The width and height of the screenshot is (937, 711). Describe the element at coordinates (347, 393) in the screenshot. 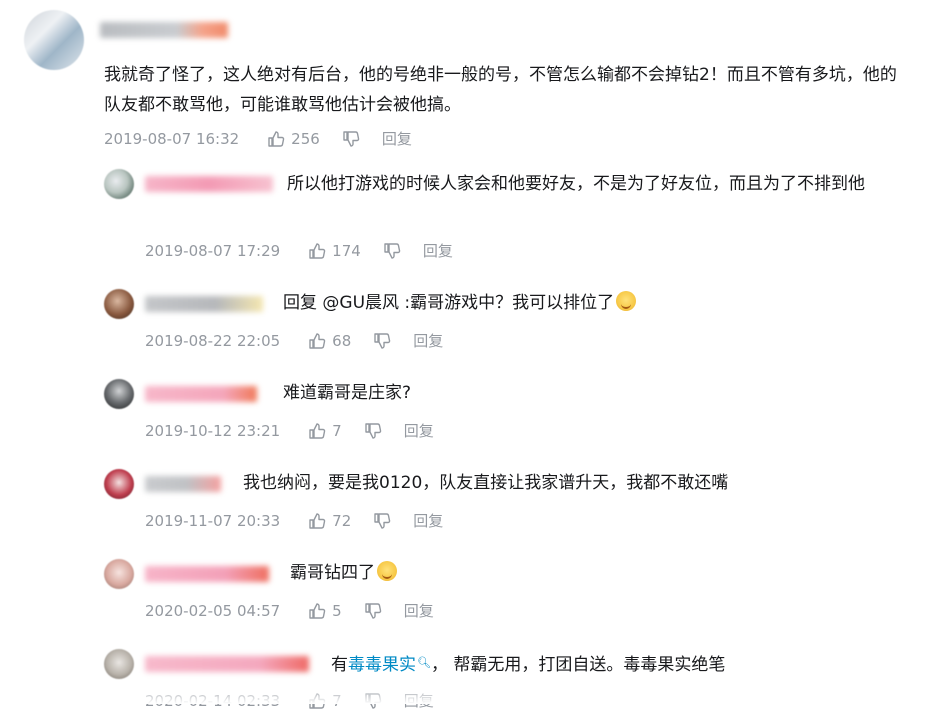

I see `reply-text: 难道霸哥是庄家?` at that location.